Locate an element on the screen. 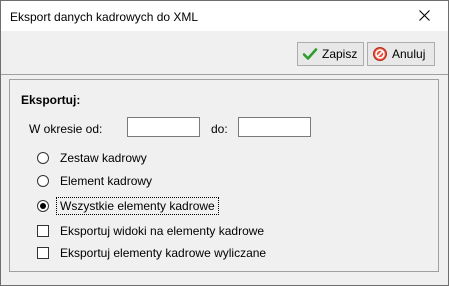 The width and height of the screenshot is (449, 286). radio-option-label: Zestaw kadrowy is located at coordinates (103, 158).